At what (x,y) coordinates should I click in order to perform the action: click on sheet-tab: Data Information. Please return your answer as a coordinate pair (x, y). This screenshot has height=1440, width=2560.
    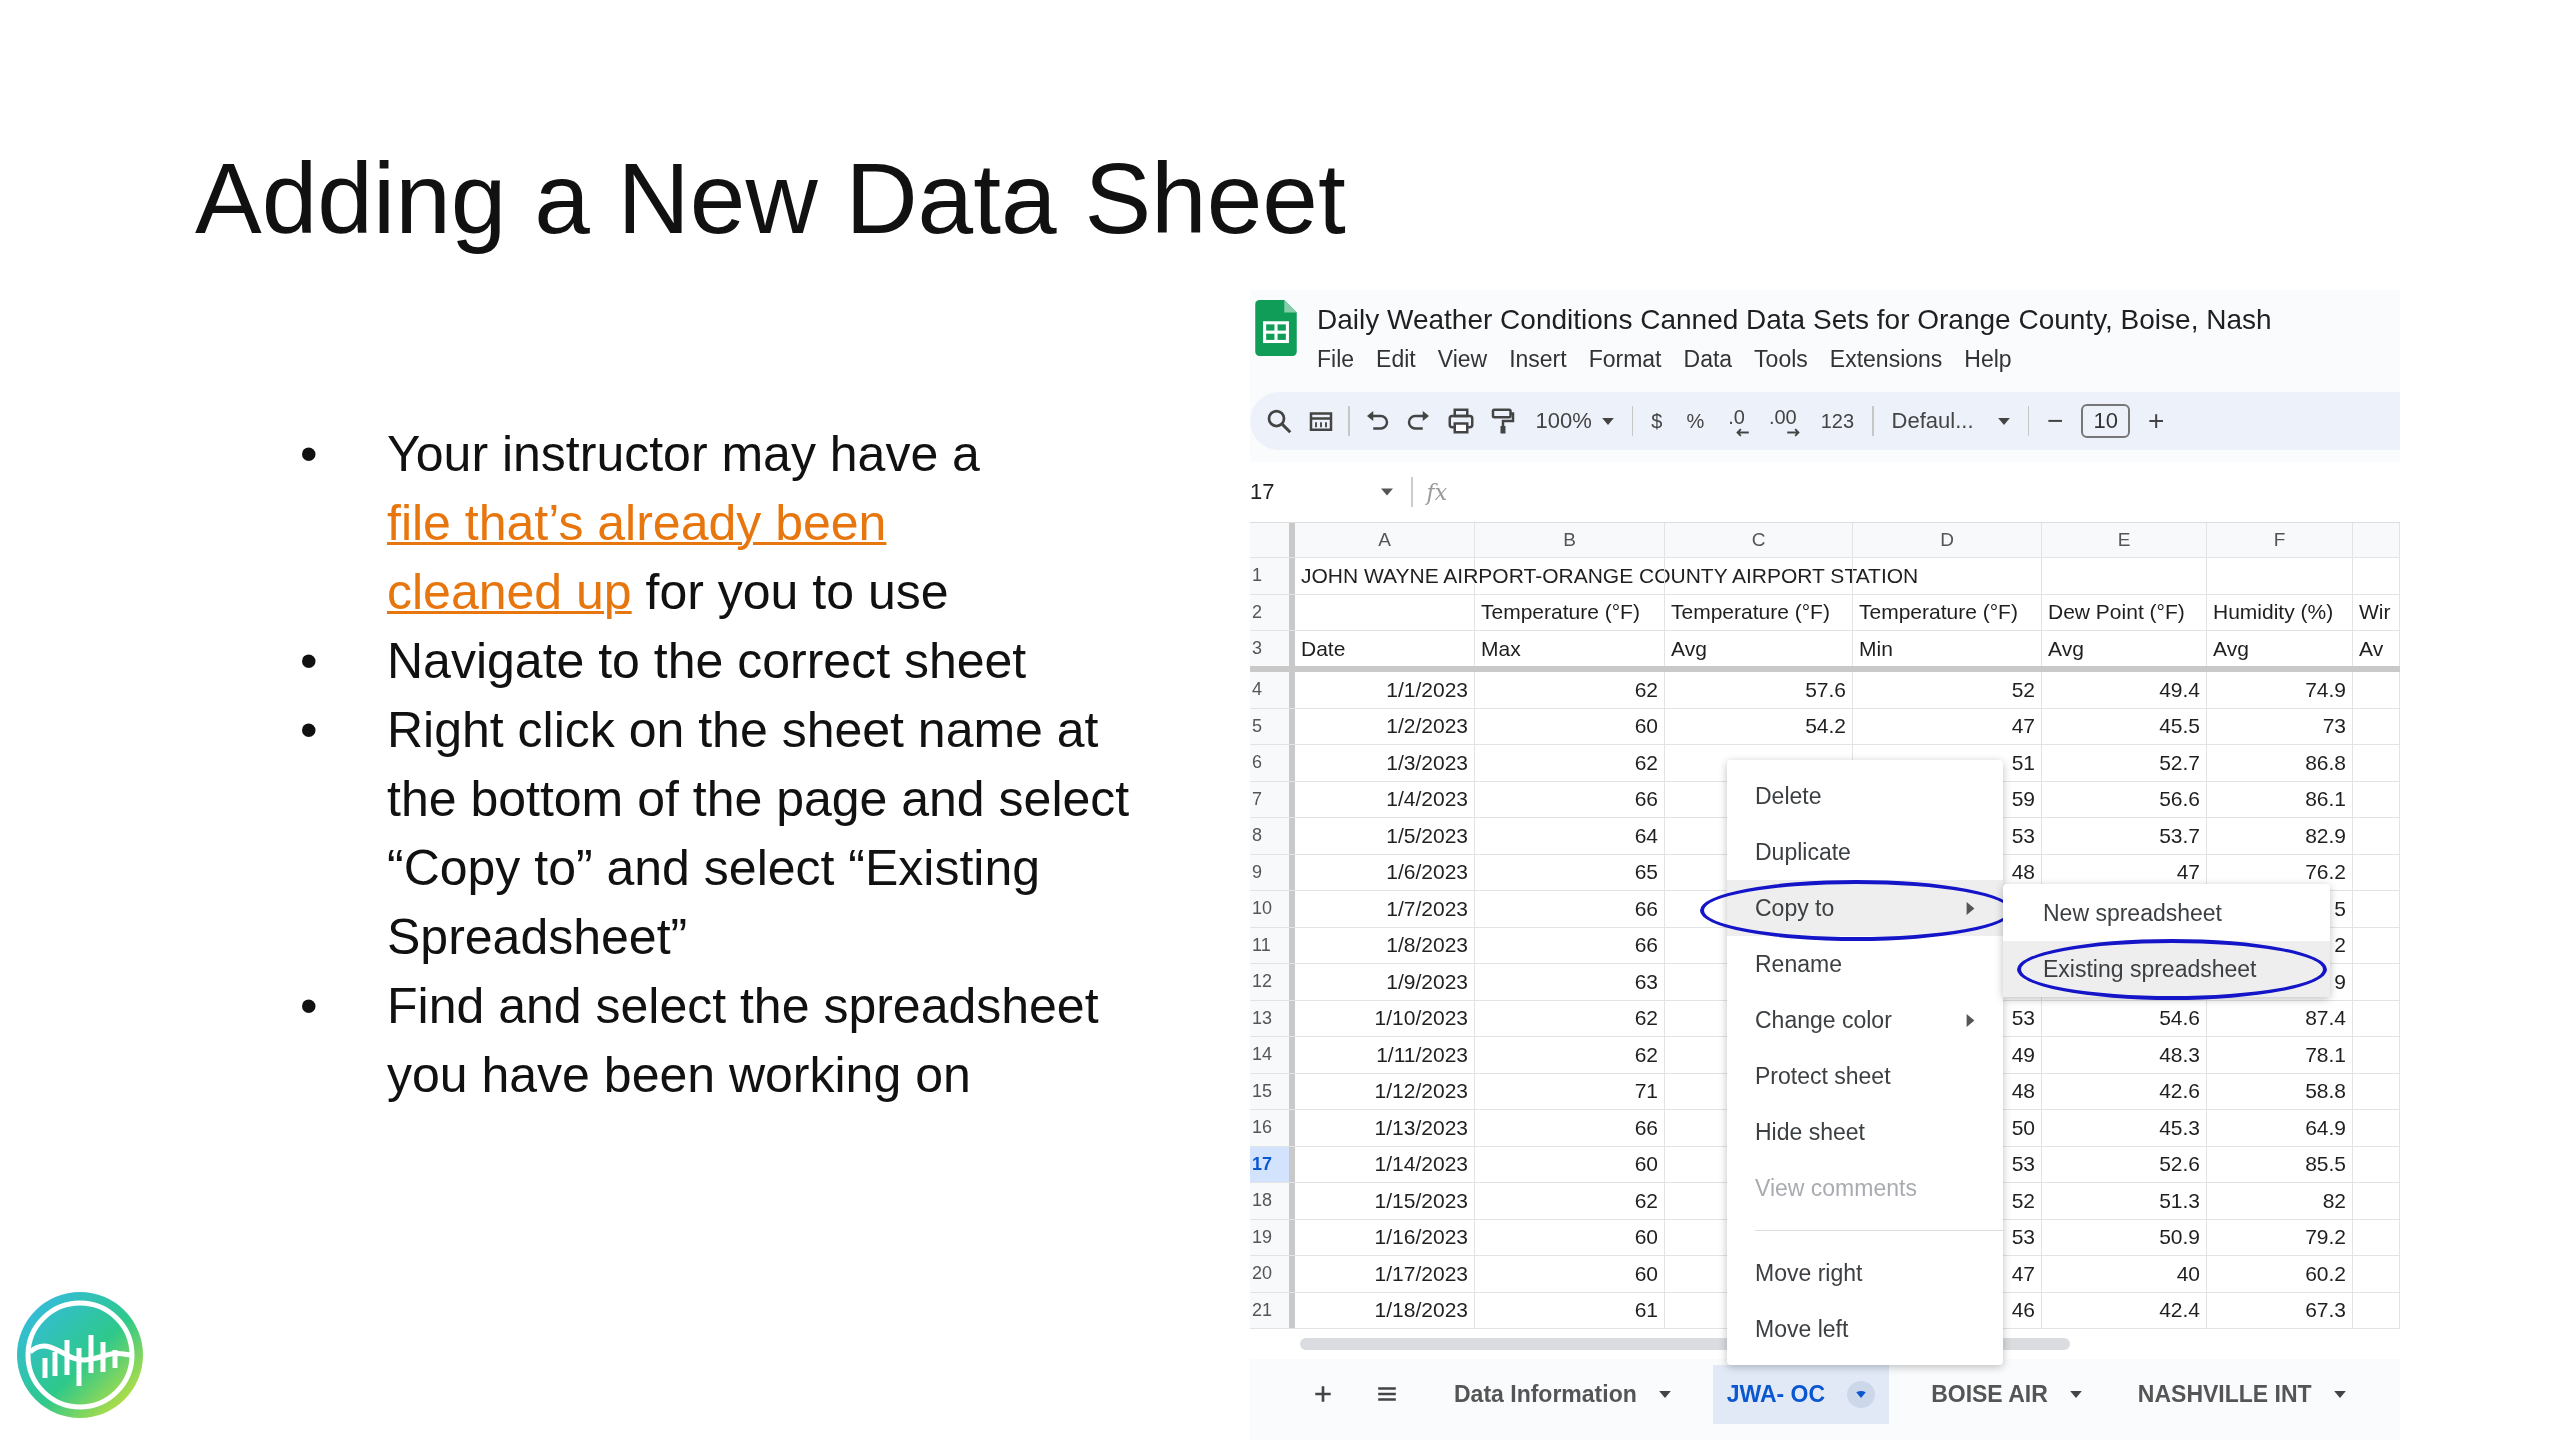
    Looking at the image, I should click on (1562, 1394).